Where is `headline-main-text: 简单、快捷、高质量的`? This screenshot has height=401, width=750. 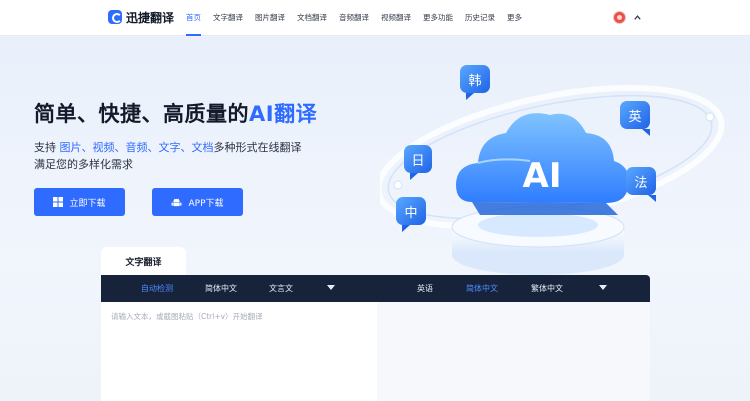 headline-main-text: 简单、快捷、高质量的 is located at coordinates (141, 114).